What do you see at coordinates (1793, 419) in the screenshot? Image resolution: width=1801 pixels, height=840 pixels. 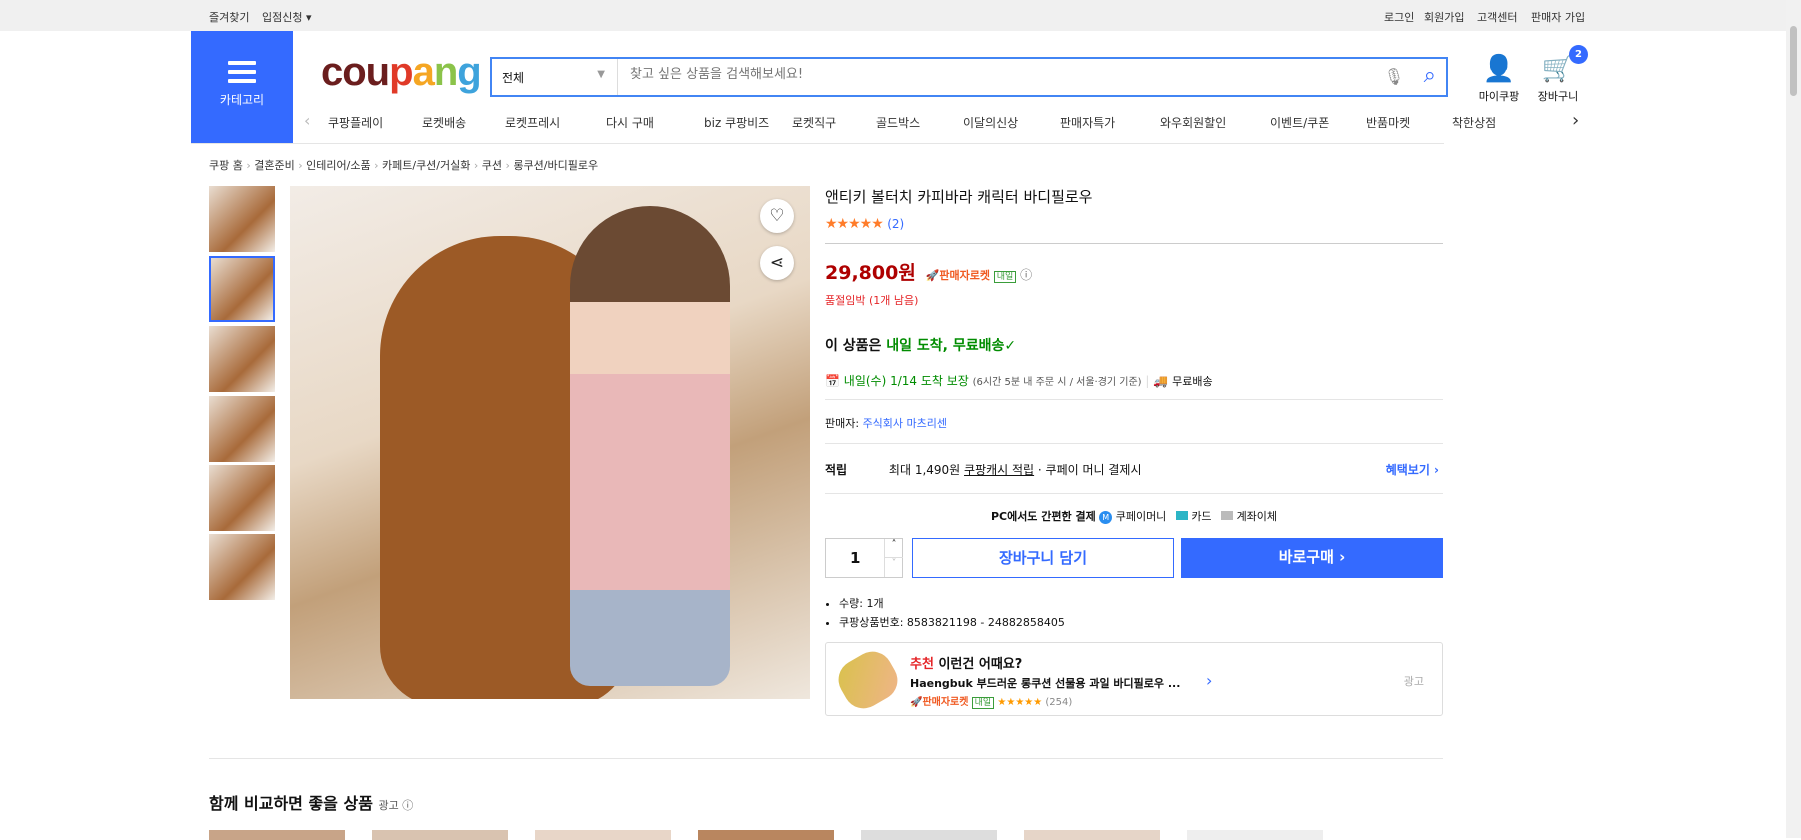 I see `scrollbar` at bounding box center [1793, 419].